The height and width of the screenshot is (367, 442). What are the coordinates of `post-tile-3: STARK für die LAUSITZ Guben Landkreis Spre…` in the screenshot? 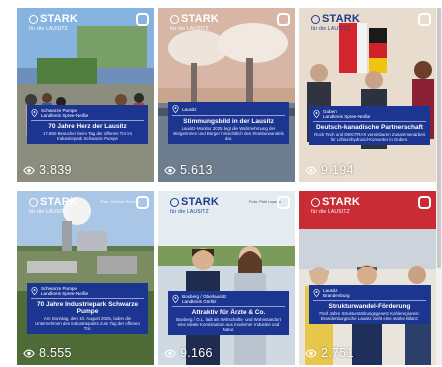 It's located at (367, 95).